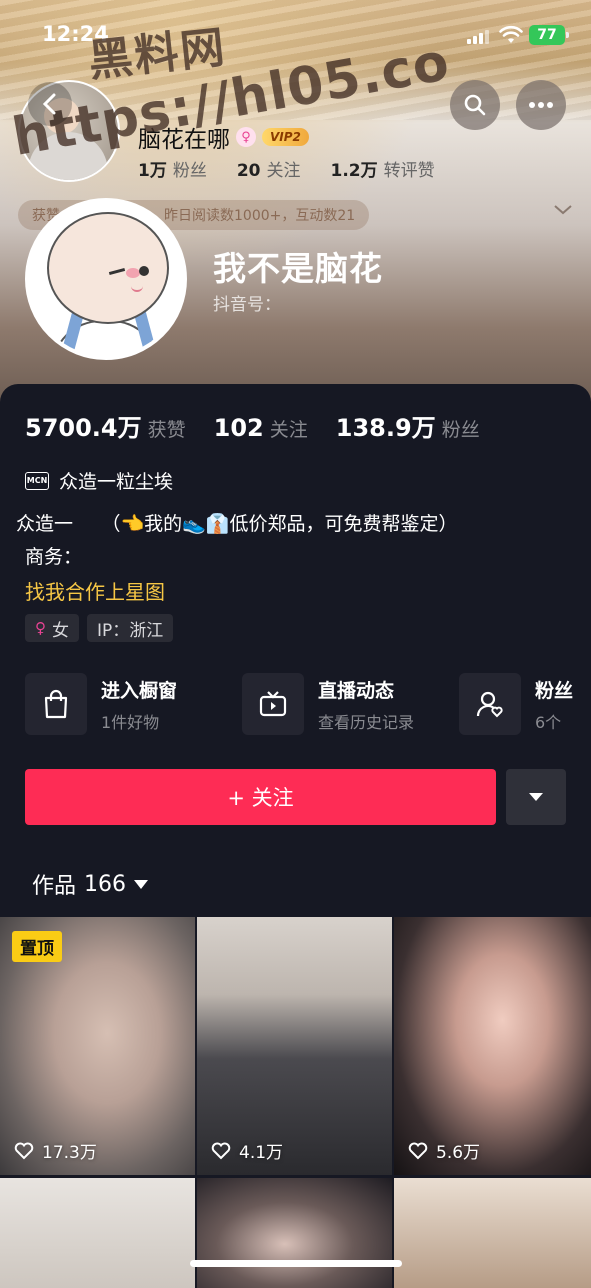 The image size is (591, 1288). I want to click on profile-name: 我不是脑花, so click(298, 268).